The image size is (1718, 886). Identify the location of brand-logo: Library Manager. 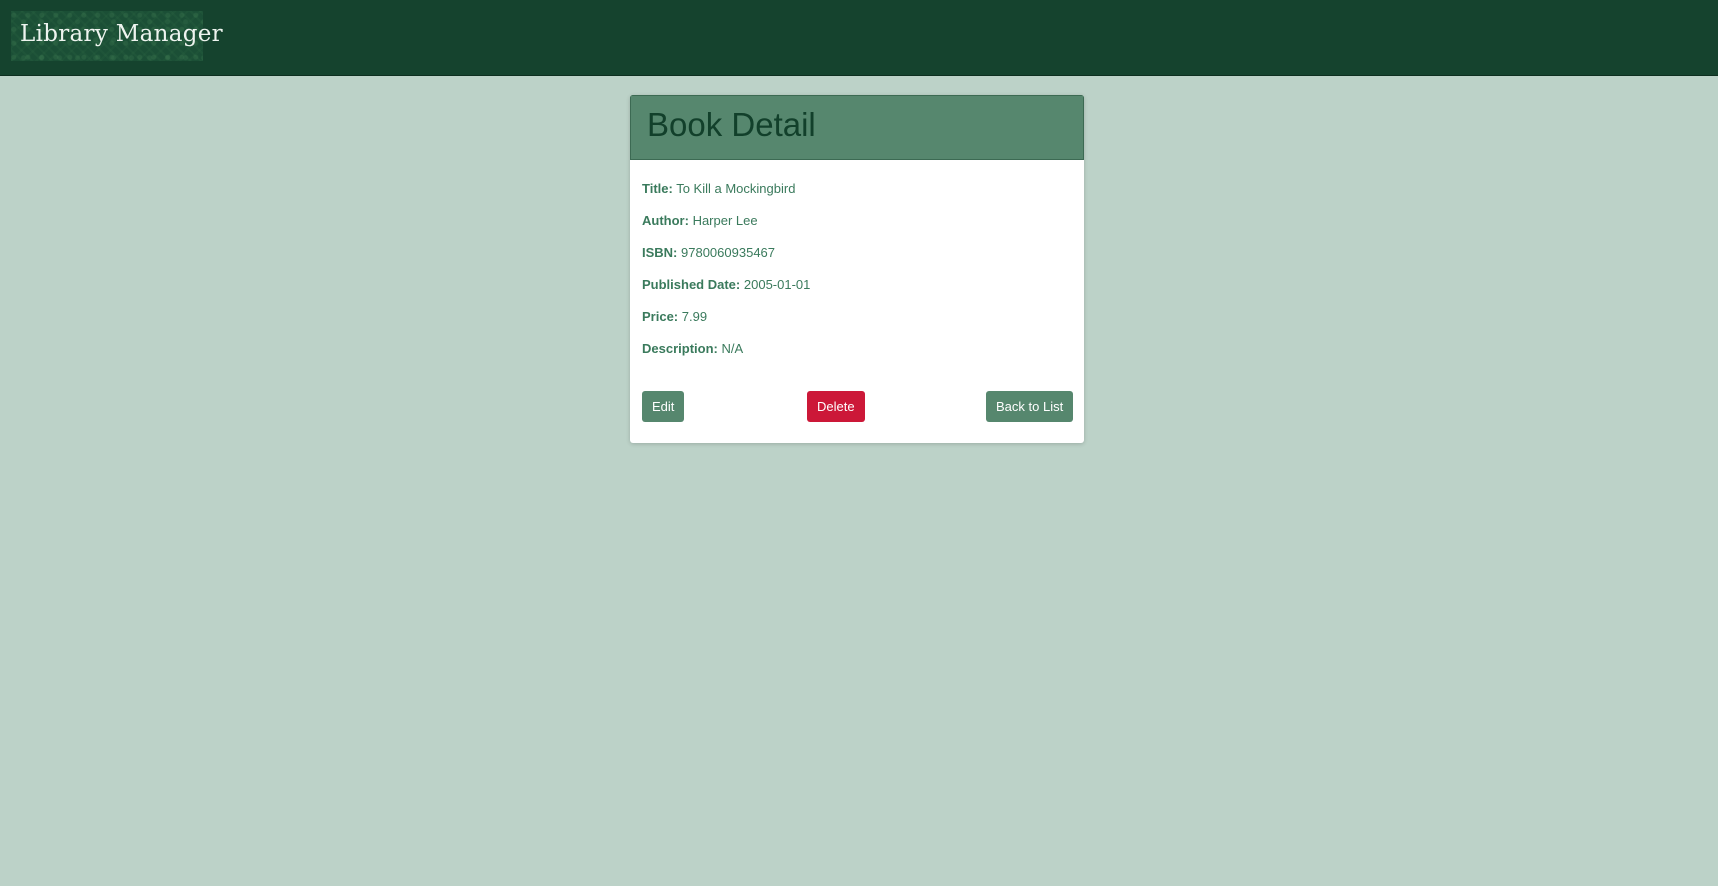
(117, 36).